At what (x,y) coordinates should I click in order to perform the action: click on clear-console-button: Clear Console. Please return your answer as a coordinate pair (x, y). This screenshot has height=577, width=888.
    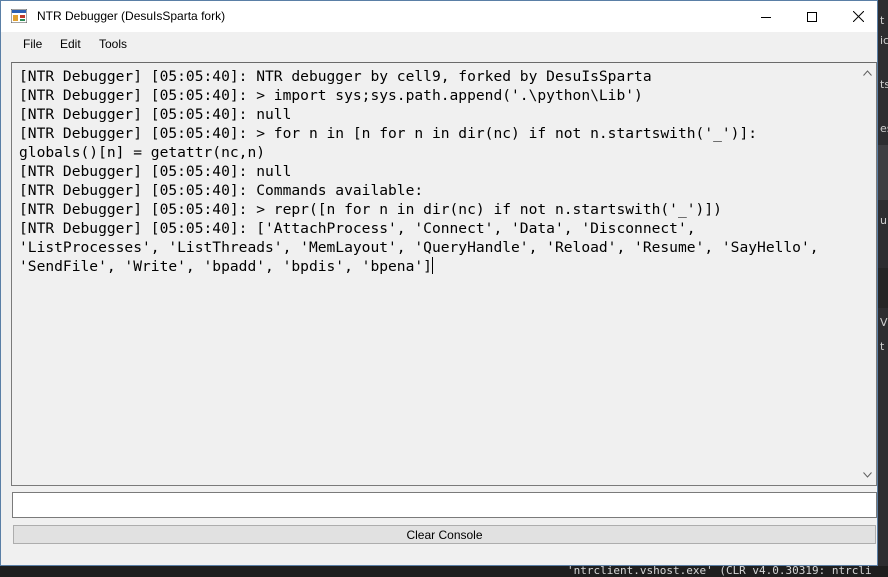
    Looking at the image, I should click on (444, 534).